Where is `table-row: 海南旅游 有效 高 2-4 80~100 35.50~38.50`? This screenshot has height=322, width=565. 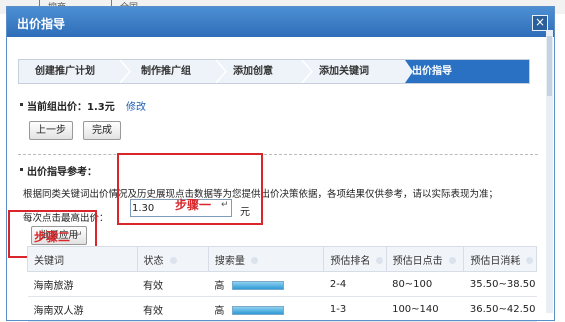 table-row: 海南旅游 有效 高 2-4 80~100 35.50~38.50 is located at coordinates (282, 284).